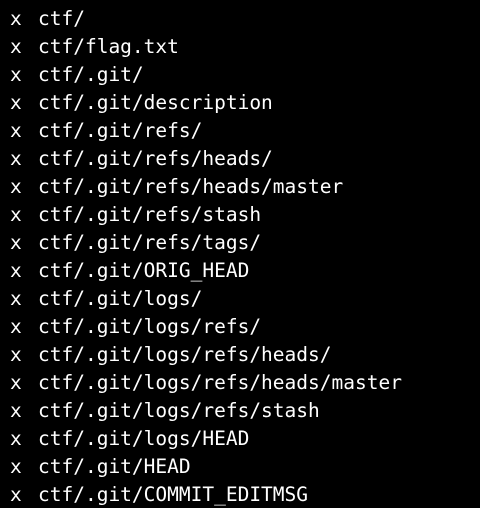 Image resolution: width=480 pixels, height=508 pixels. What do you see at coordinates (91, 74) in the screenshot?
I see `file-path: ctf/.git/` at bounding box center [91, 74].